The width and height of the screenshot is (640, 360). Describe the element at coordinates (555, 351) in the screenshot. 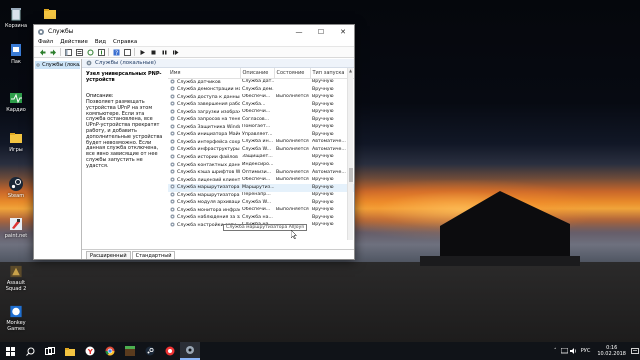

I see `show-hidden-icons: ˄` at that location.